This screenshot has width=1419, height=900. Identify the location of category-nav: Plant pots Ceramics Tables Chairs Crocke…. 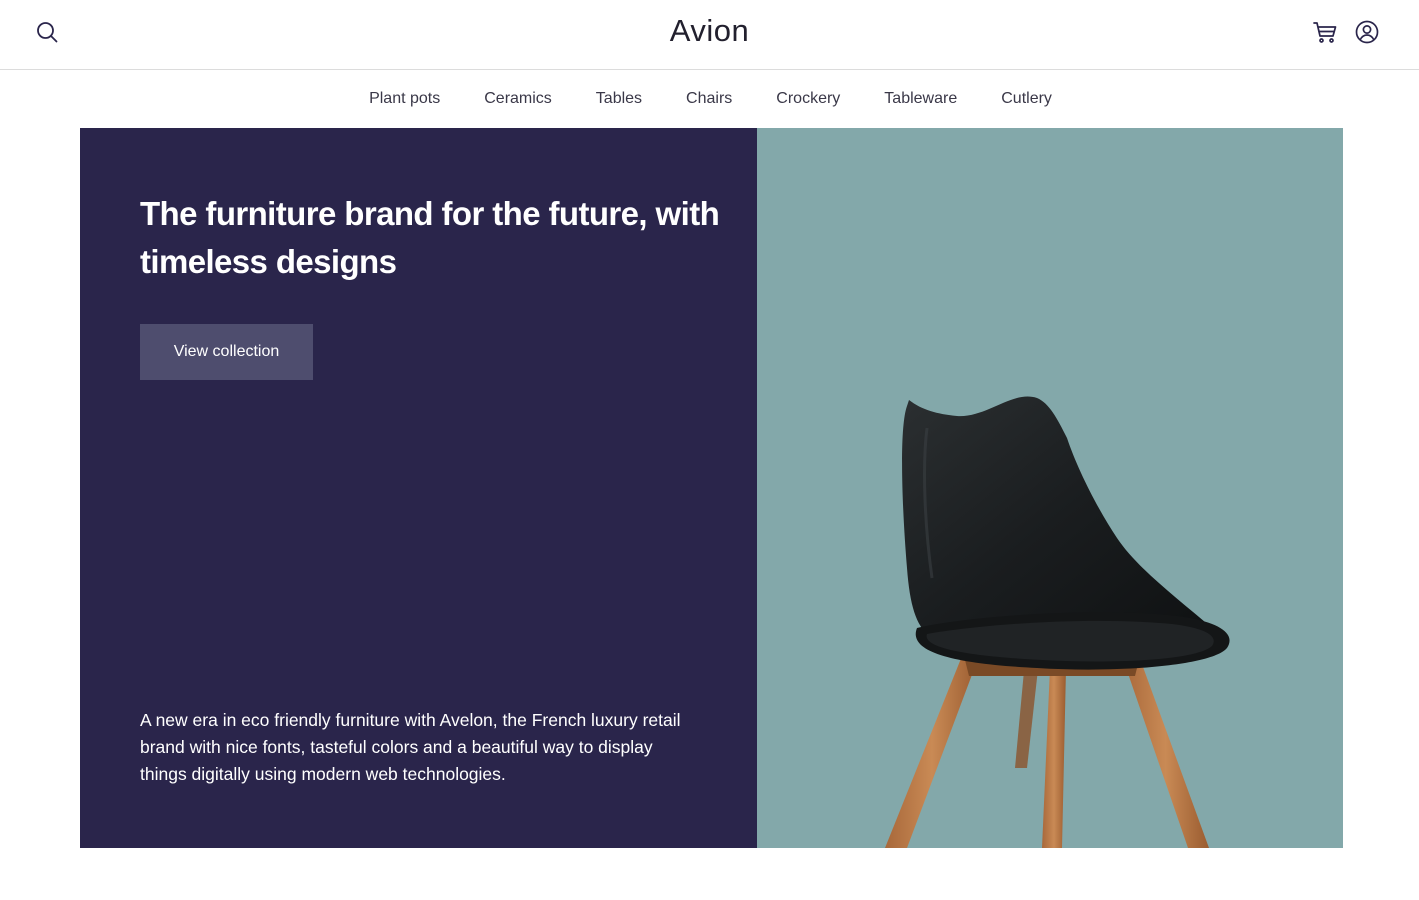
(709, 99).